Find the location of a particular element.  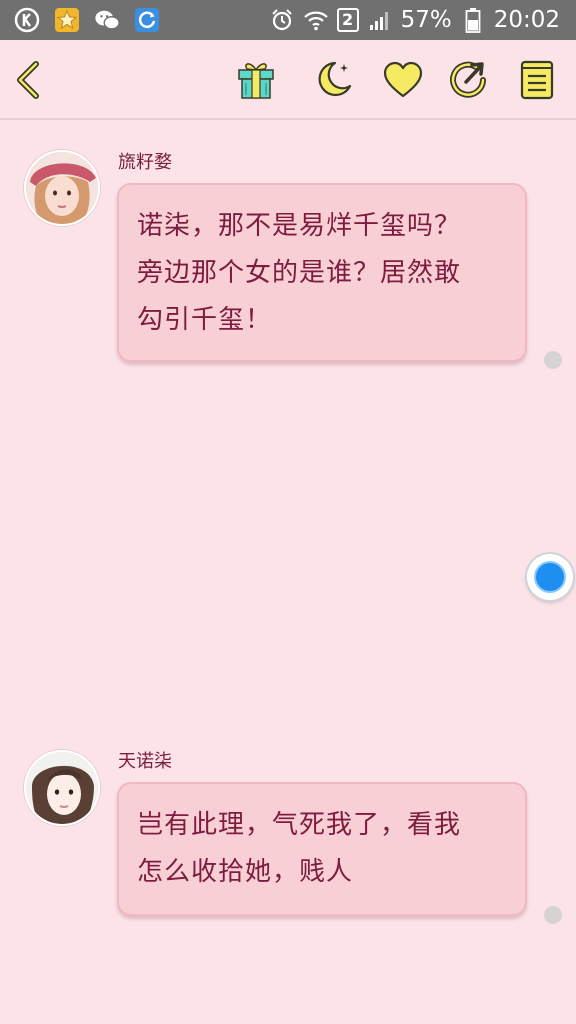

gift-button is located at coordinates (256, 80).